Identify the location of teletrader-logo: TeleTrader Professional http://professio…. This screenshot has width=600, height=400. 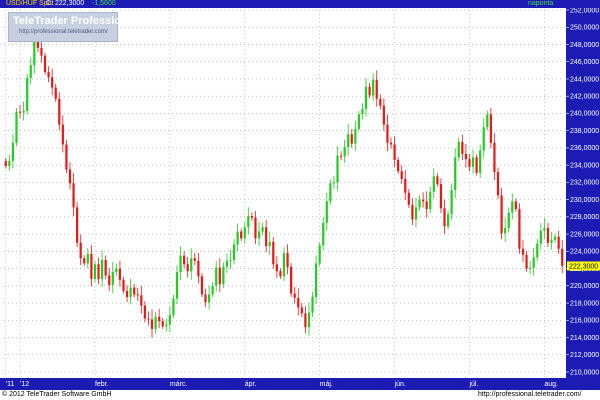
(72, 27).